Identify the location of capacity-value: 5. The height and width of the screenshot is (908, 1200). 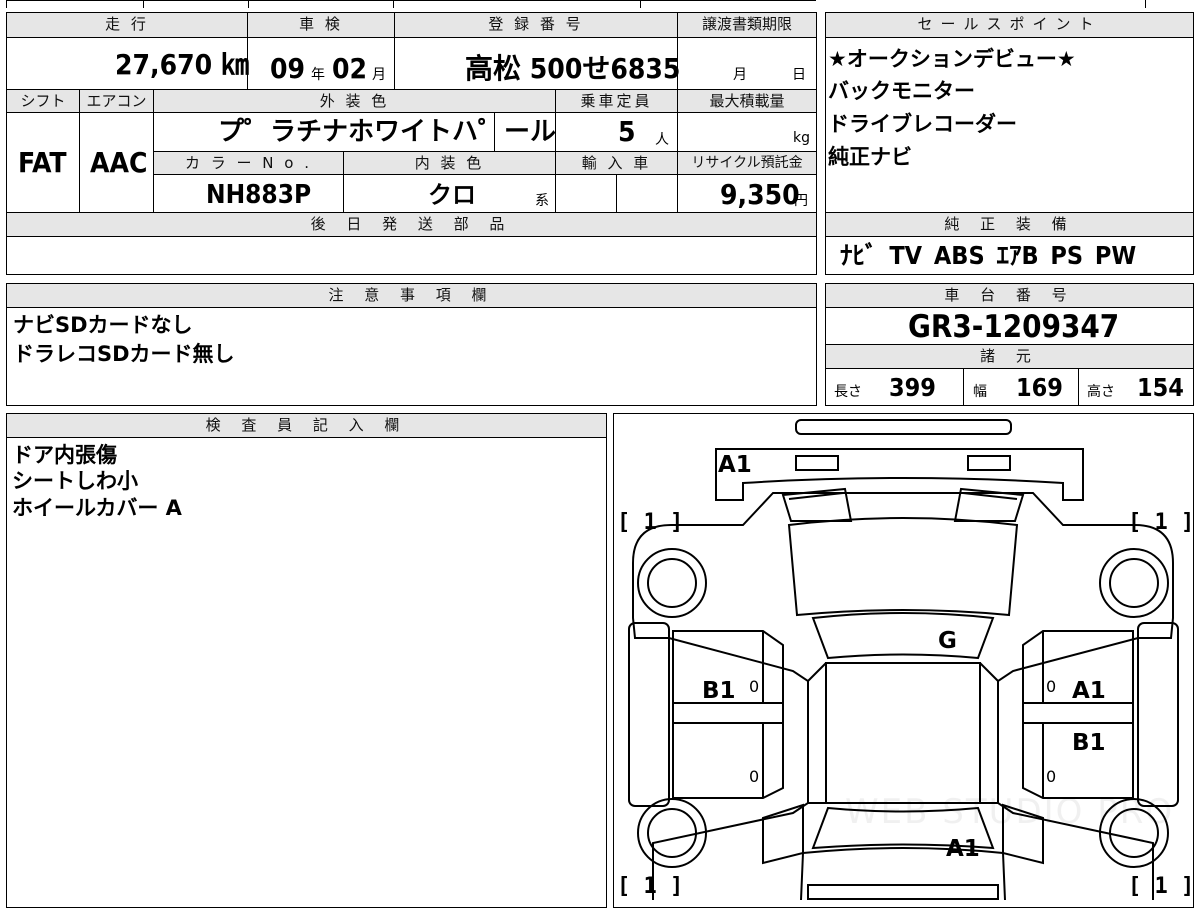
(627, 131).